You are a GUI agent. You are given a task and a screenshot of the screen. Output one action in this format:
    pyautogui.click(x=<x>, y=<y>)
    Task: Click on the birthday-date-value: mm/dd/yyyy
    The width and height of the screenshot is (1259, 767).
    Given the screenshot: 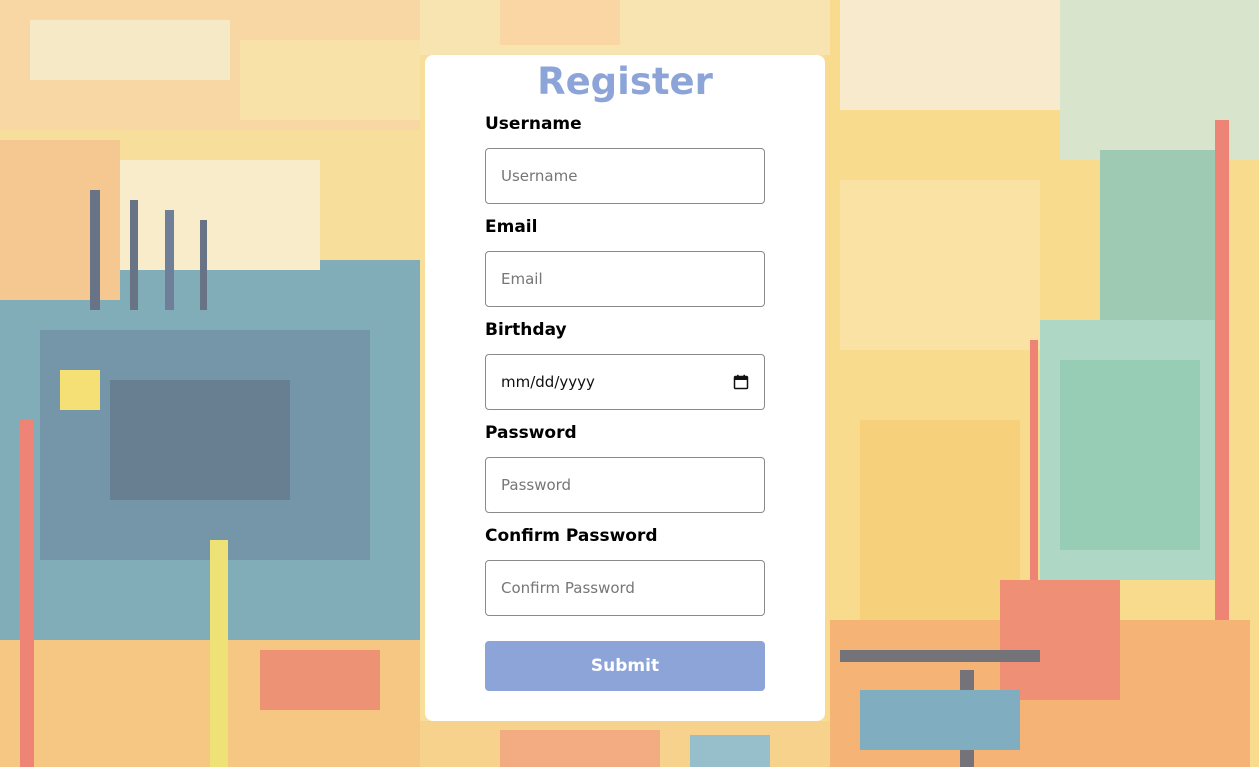 What is the action you would take?
    pyautogui.click(x=548, y=382)
    